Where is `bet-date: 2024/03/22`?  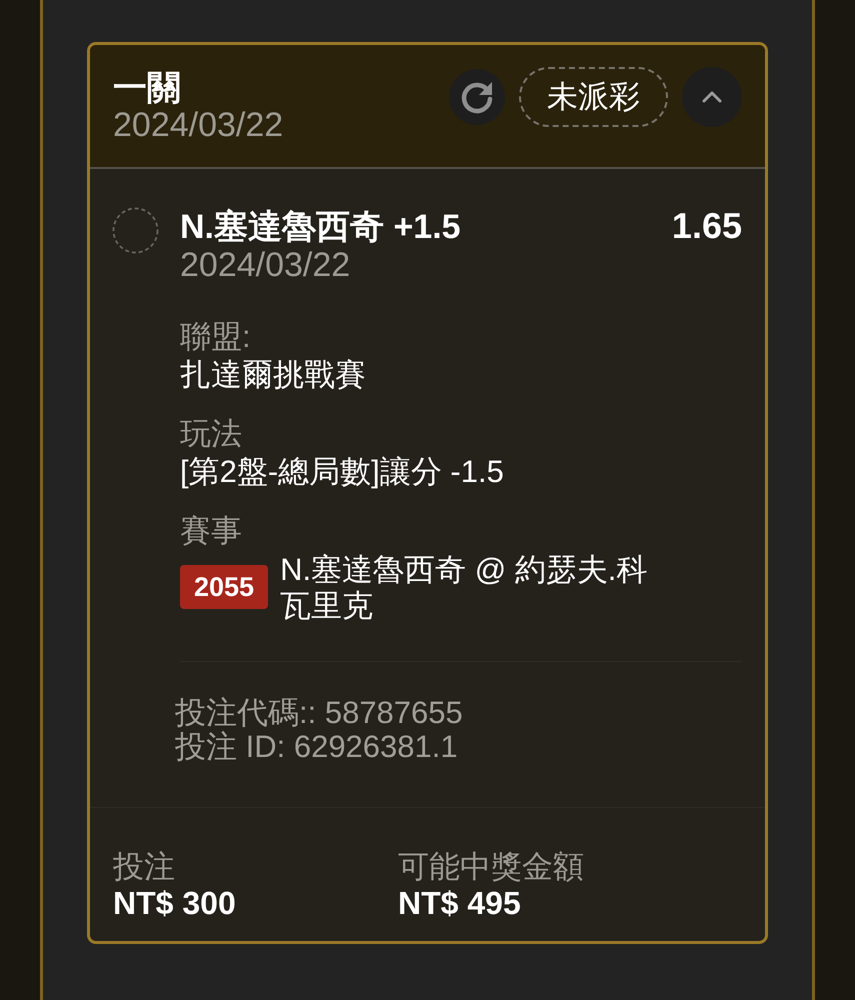 bet-date: 2024/03/22 is located at coordinates (198, 125).